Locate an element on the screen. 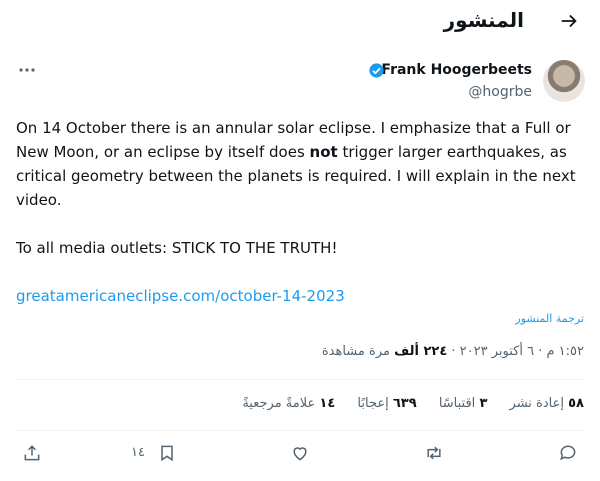  like-button is located at coordinates (300, 455).